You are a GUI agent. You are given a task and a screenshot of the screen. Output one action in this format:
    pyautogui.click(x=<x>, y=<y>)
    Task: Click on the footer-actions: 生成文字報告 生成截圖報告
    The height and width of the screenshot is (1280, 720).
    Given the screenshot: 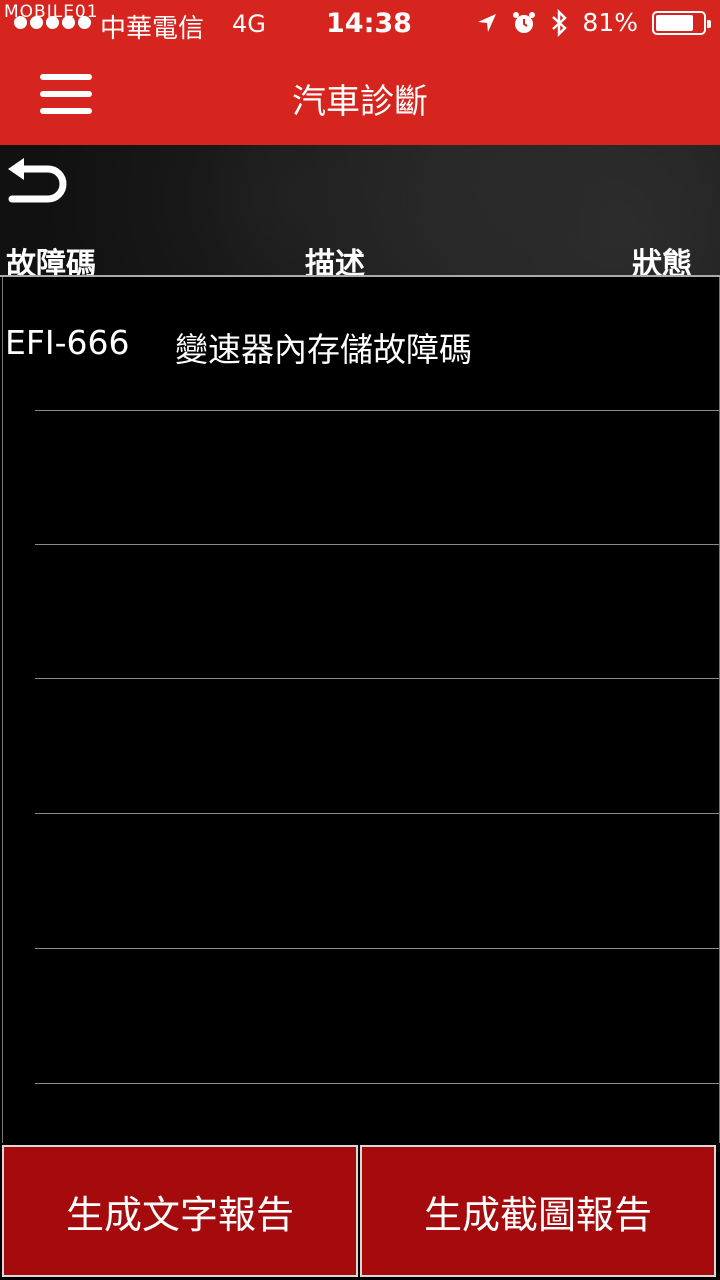 What is the action you would take?
    pyautogui.click(x=360, y=1211)
    